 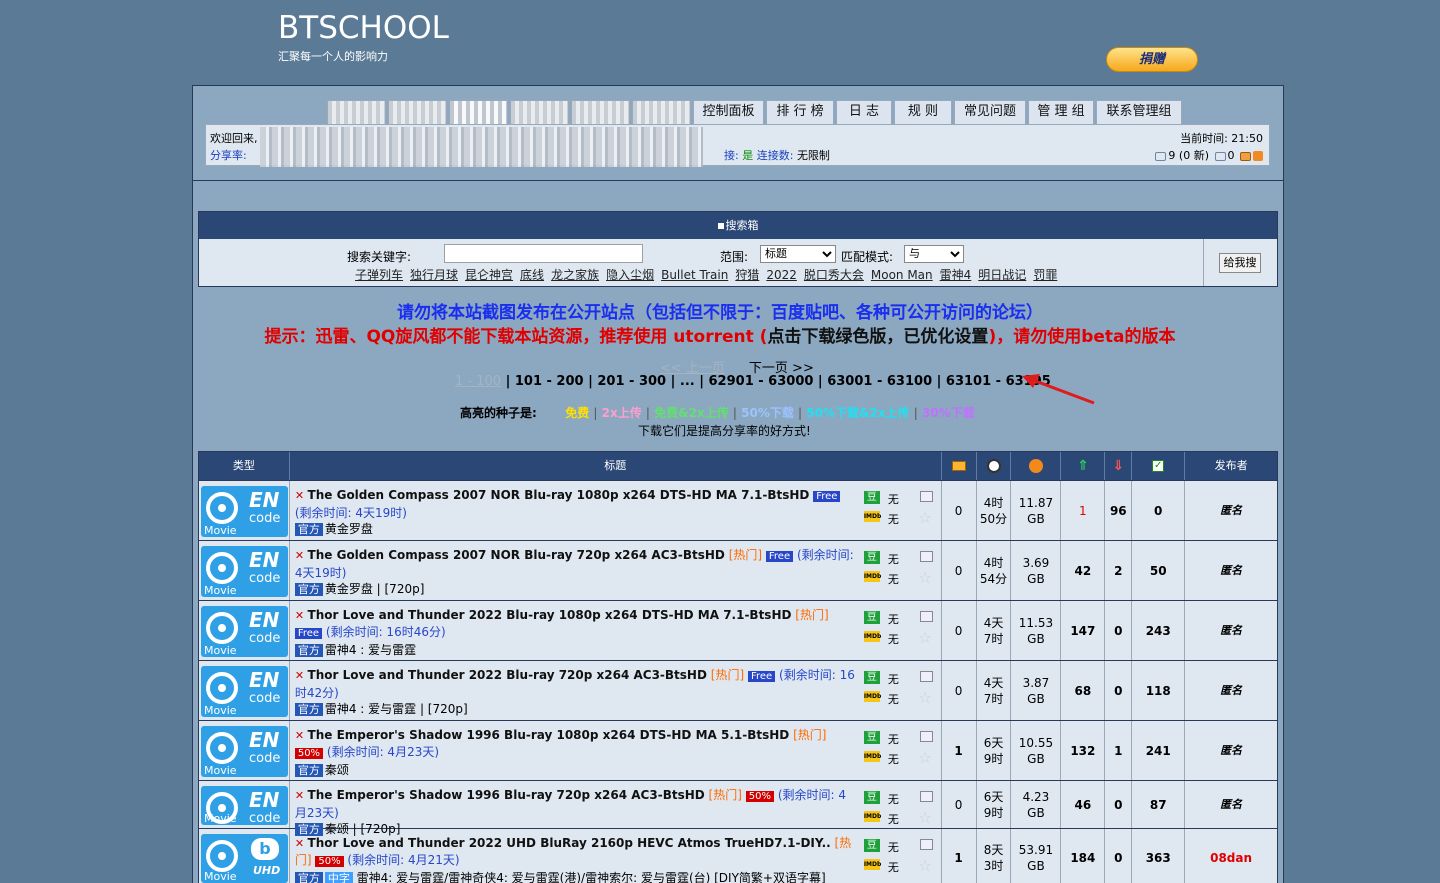 What do you see at coordinates (1002, 275) in the screenshot?
I see `hot-keyword: 明日战记` at bounding box center [1002, 275].